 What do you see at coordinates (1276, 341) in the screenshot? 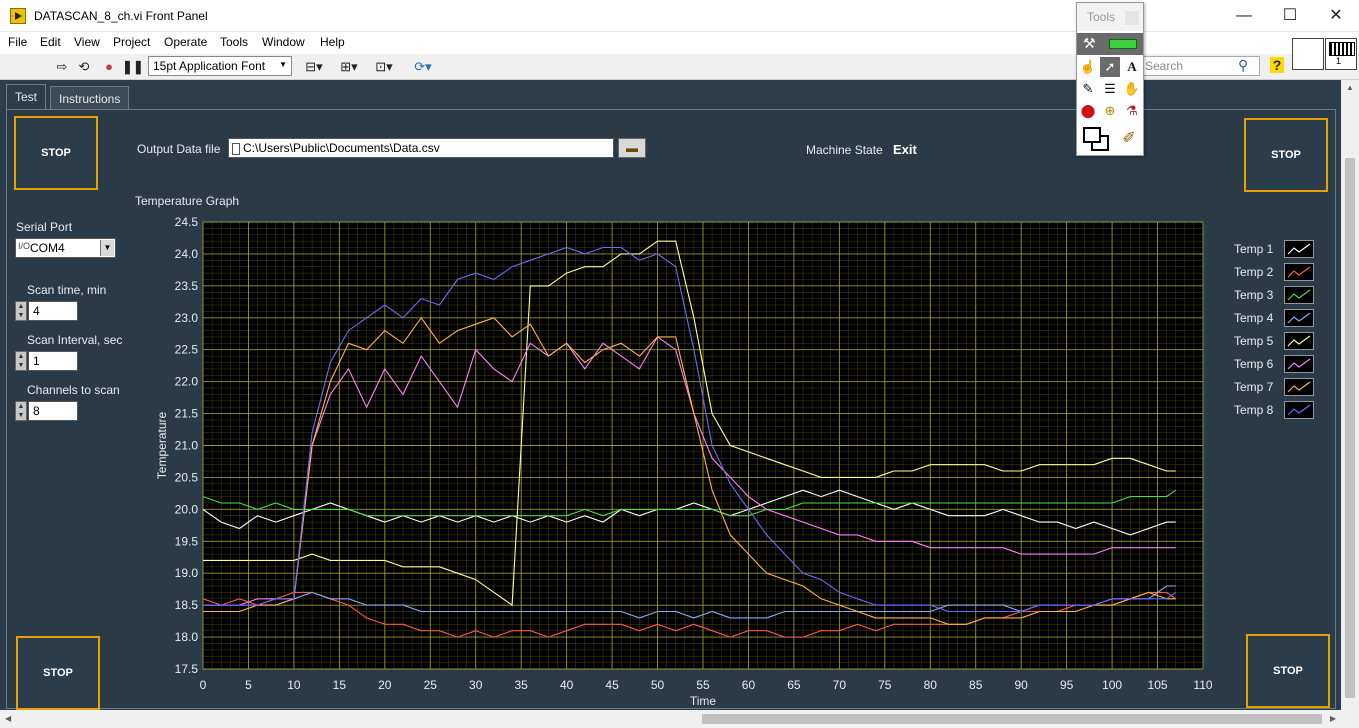
I see `legend-item: Temp 5` at bounding box center [1276, 341].